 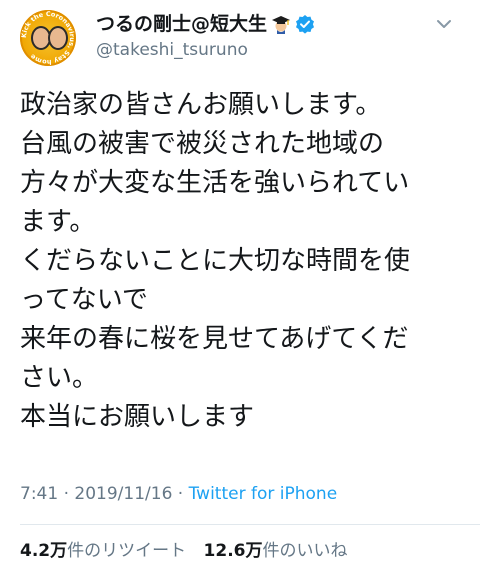 I want to click on retweets-count: 4.2万, so click(x=44, y=551).